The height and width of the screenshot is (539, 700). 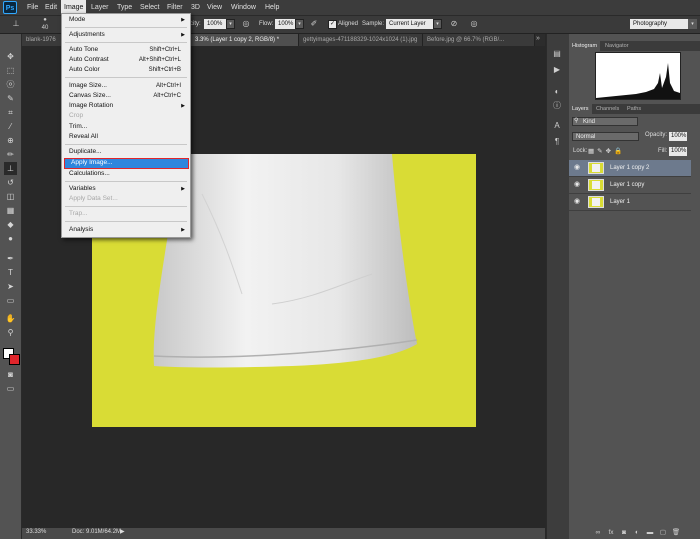 What do you see at coordinates (606, 151) in the screenshot?
I see `lock-options-icons: ▦✎✥🔒` at bounding box center [606, 151].